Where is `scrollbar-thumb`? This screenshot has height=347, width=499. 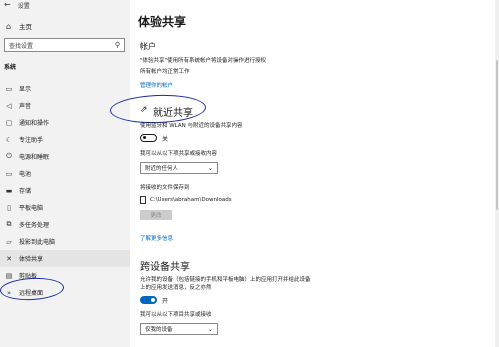
scrollbar-thumb is located at coordinates (497, 135).